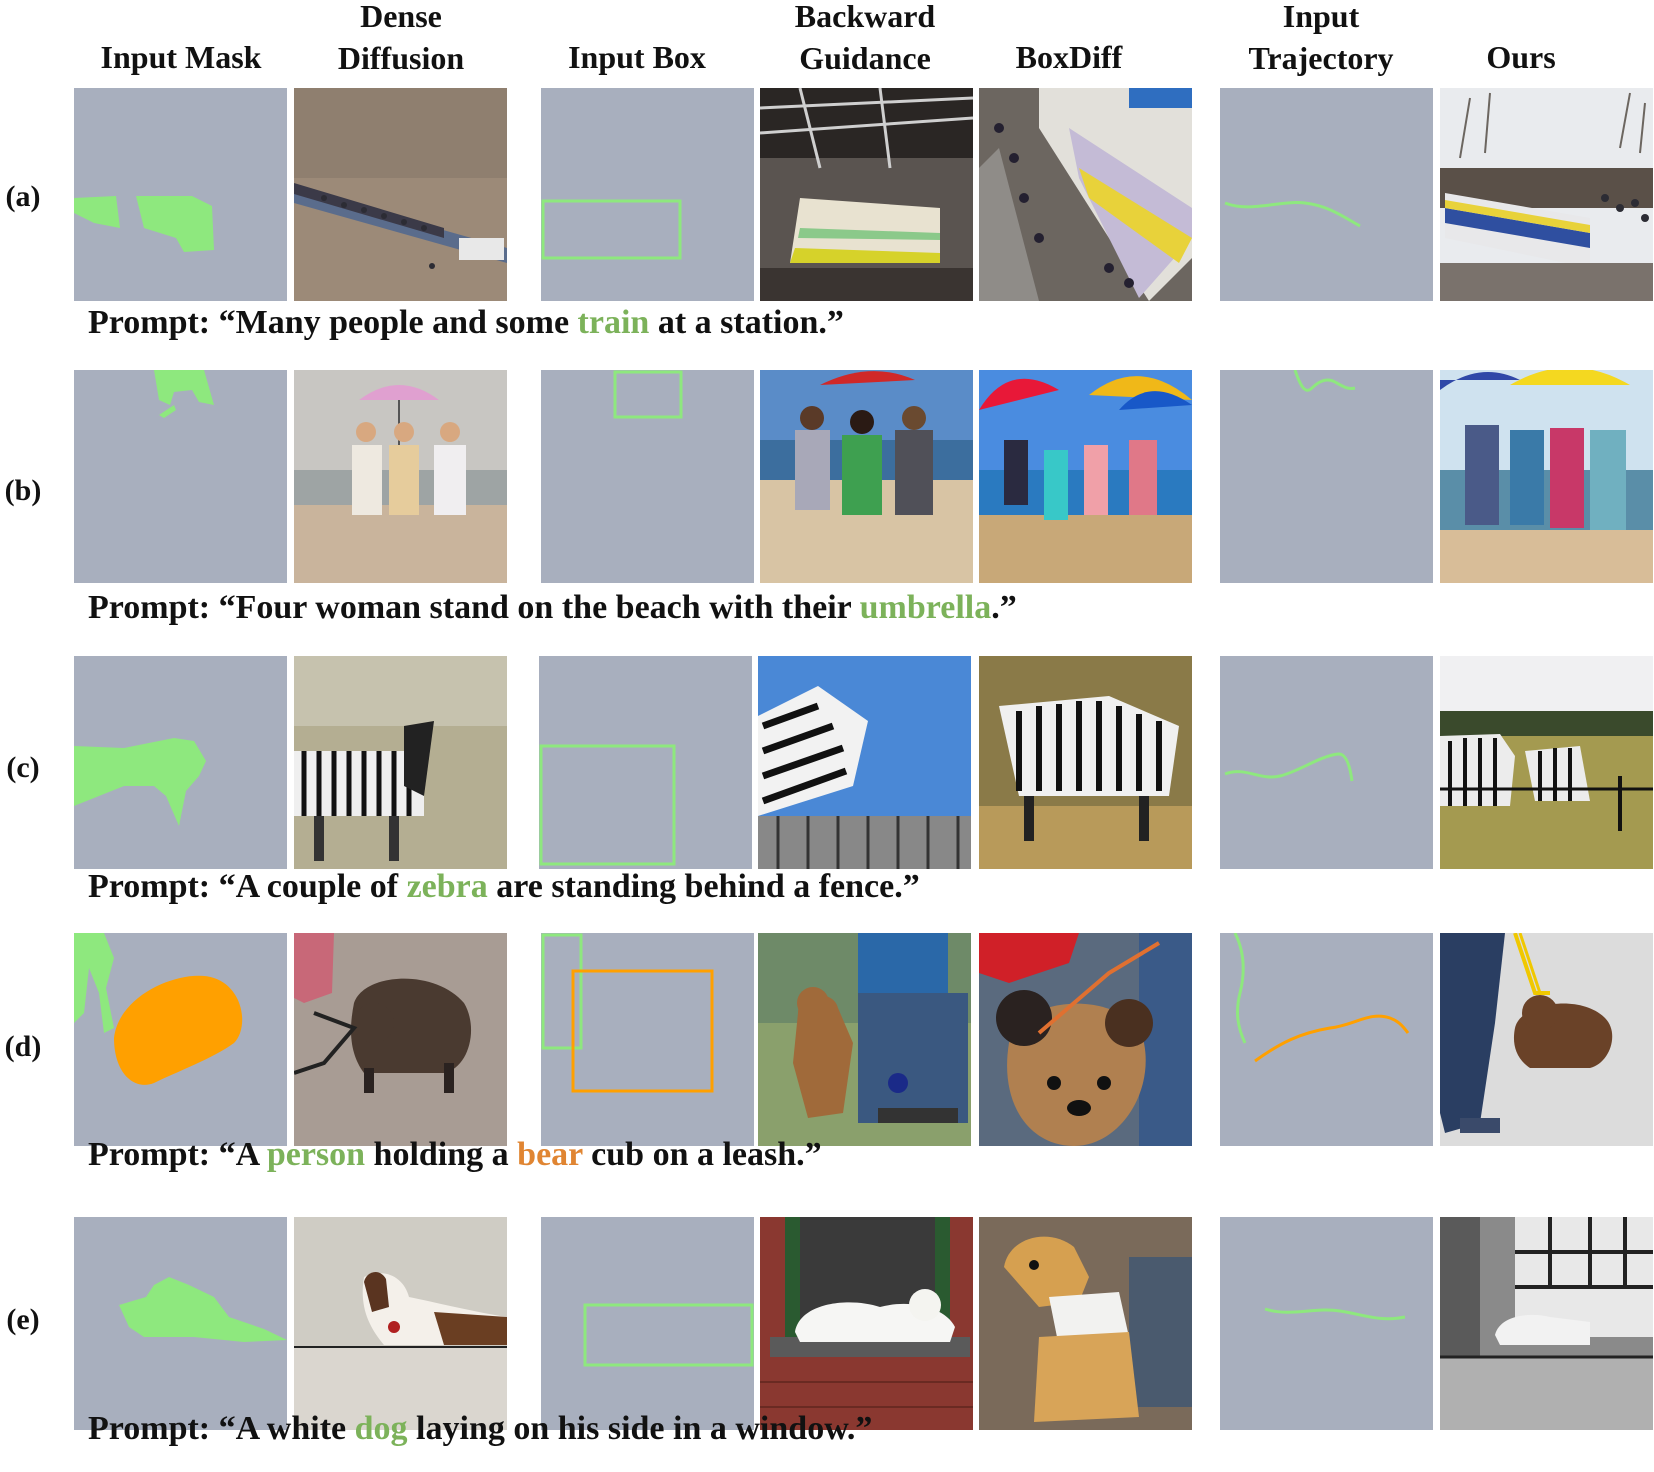 Image resolution: width=1654 pixels, height=1472 pixels. Describe the element at coordinates (1546, 194) in the screenshot. I see `ours-image-a` at that location.